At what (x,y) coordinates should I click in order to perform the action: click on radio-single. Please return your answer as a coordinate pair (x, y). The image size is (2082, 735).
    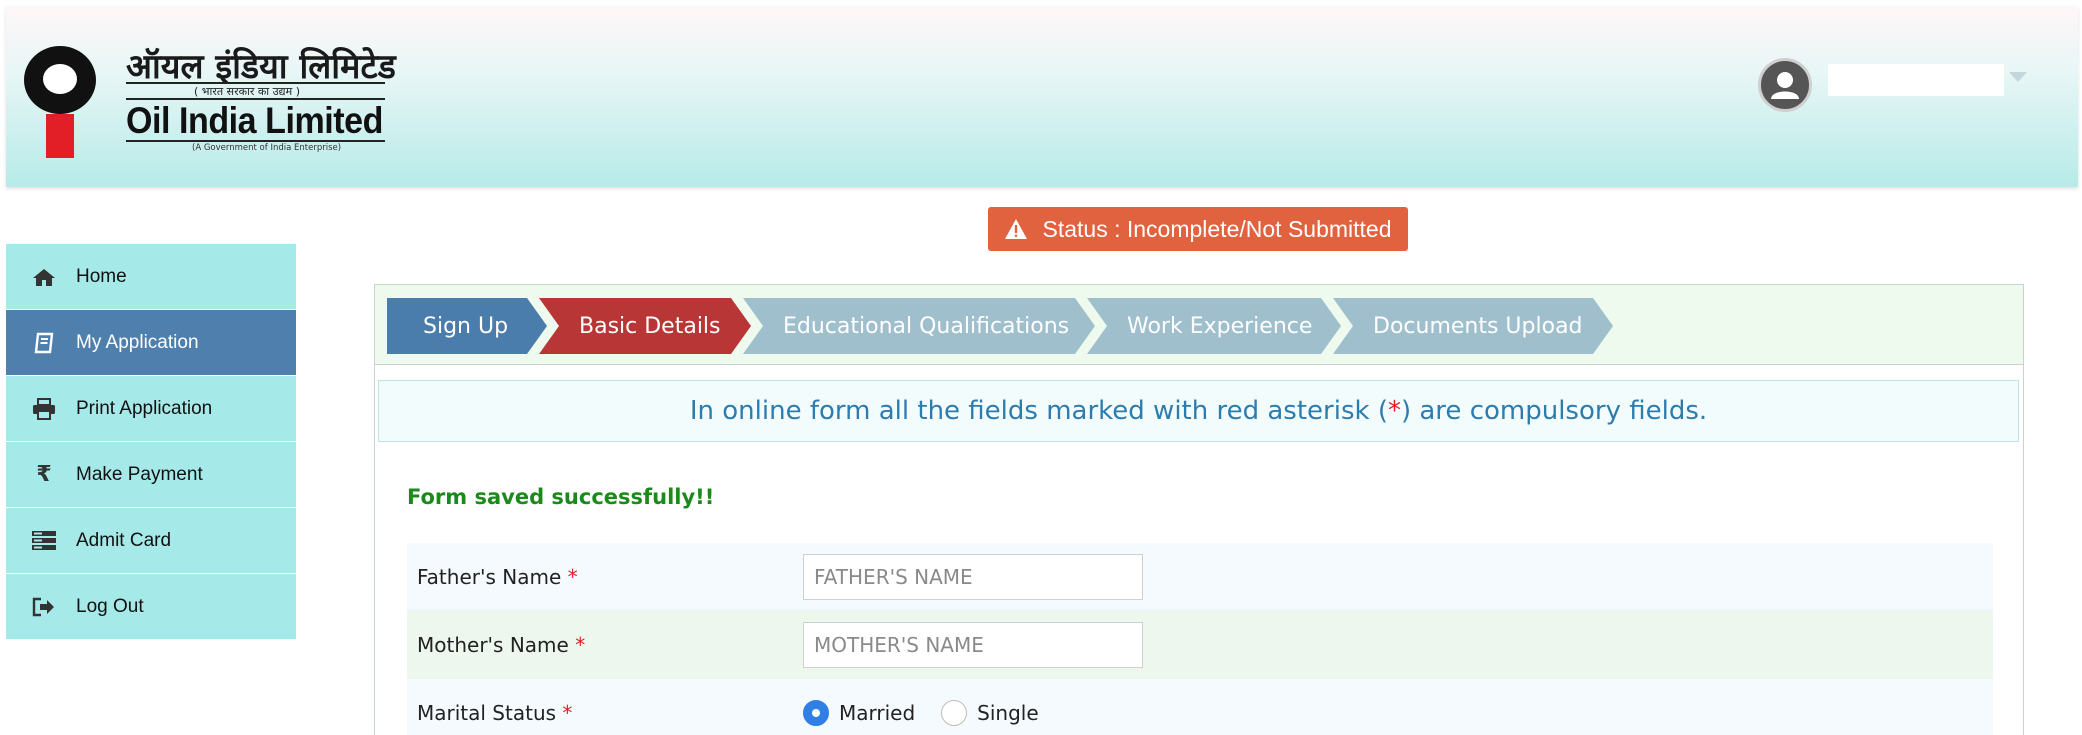
    Looking at the image, I should click on (954, 712).